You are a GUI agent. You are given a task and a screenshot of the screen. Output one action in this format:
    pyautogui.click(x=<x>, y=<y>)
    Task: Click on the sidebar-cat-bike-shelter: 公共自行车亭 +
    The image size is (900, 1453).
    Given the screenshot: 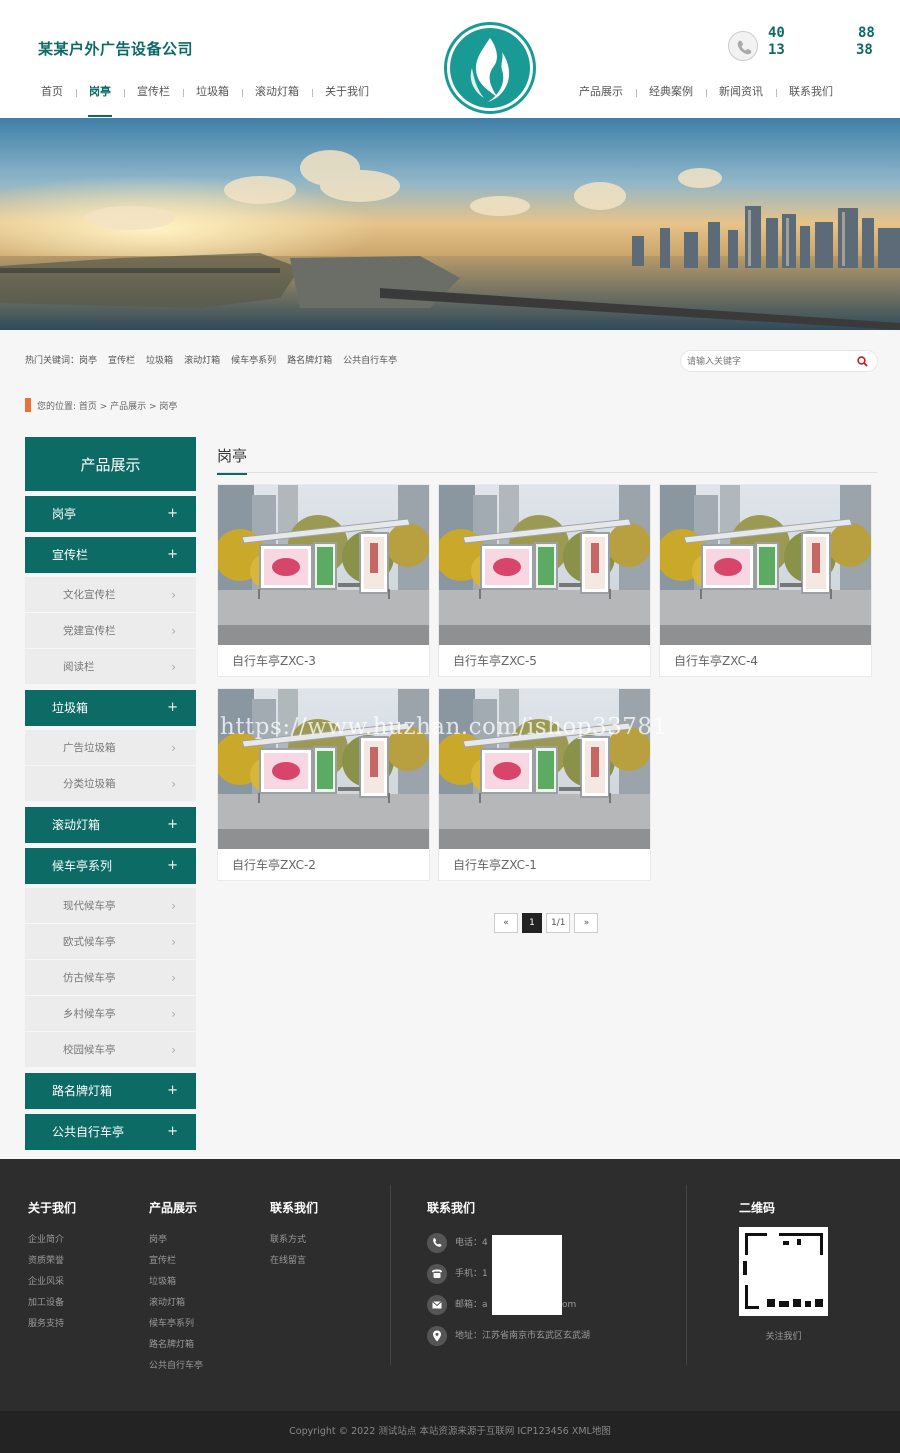 What is the action you would take?
    pyautogui.click(x=110, y=1132)
    